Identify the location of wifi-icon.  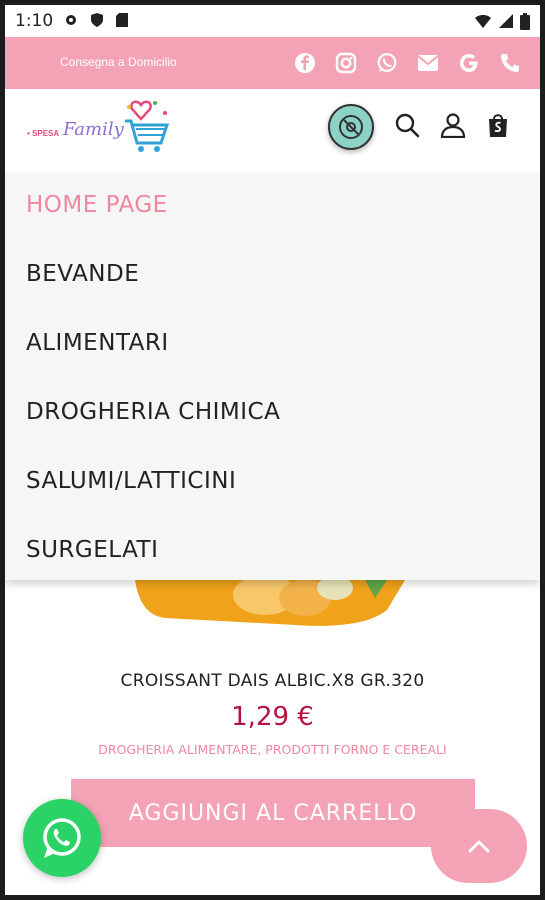
(483, 23).